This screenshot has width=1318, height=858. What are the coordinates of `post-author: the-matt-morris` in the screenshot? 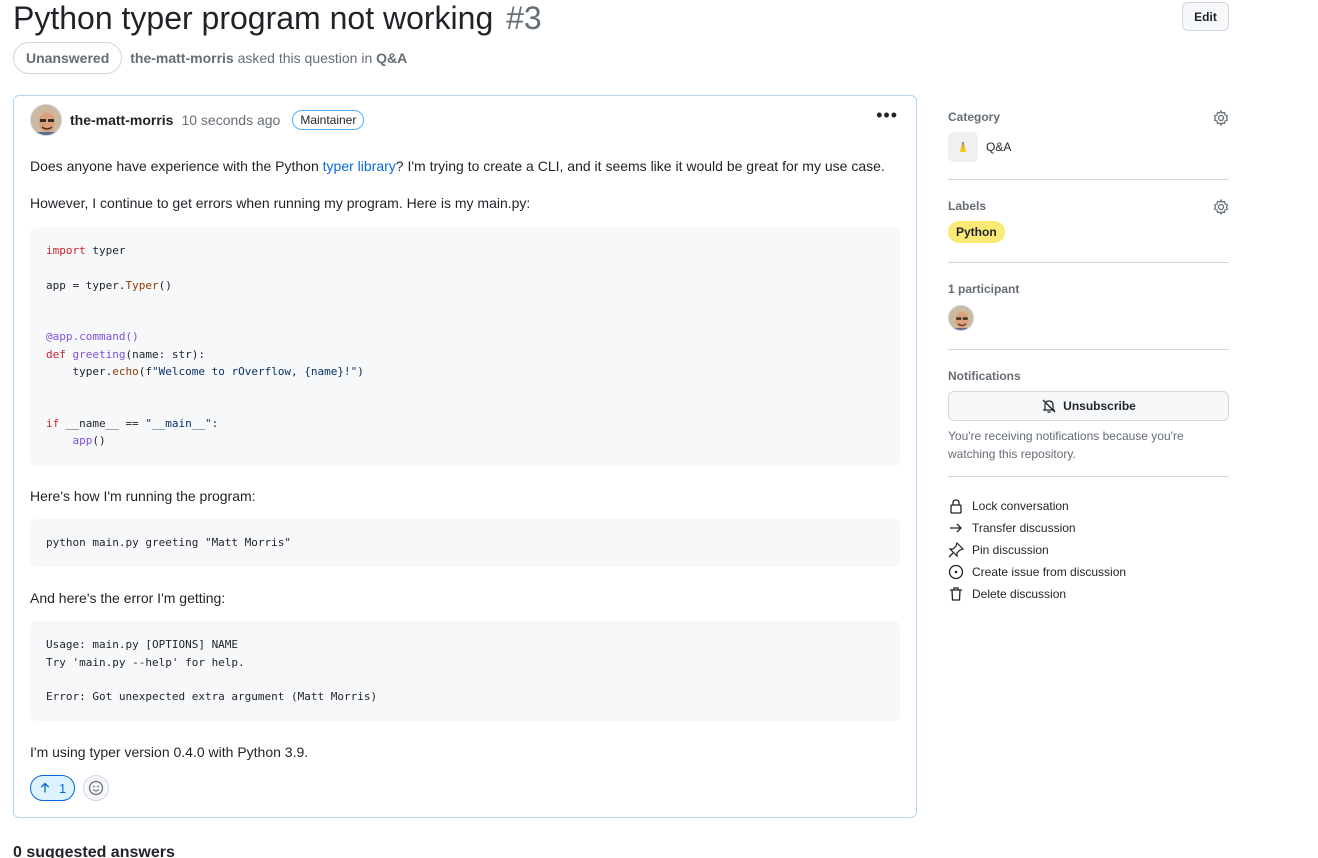 It's located at (121, 120).